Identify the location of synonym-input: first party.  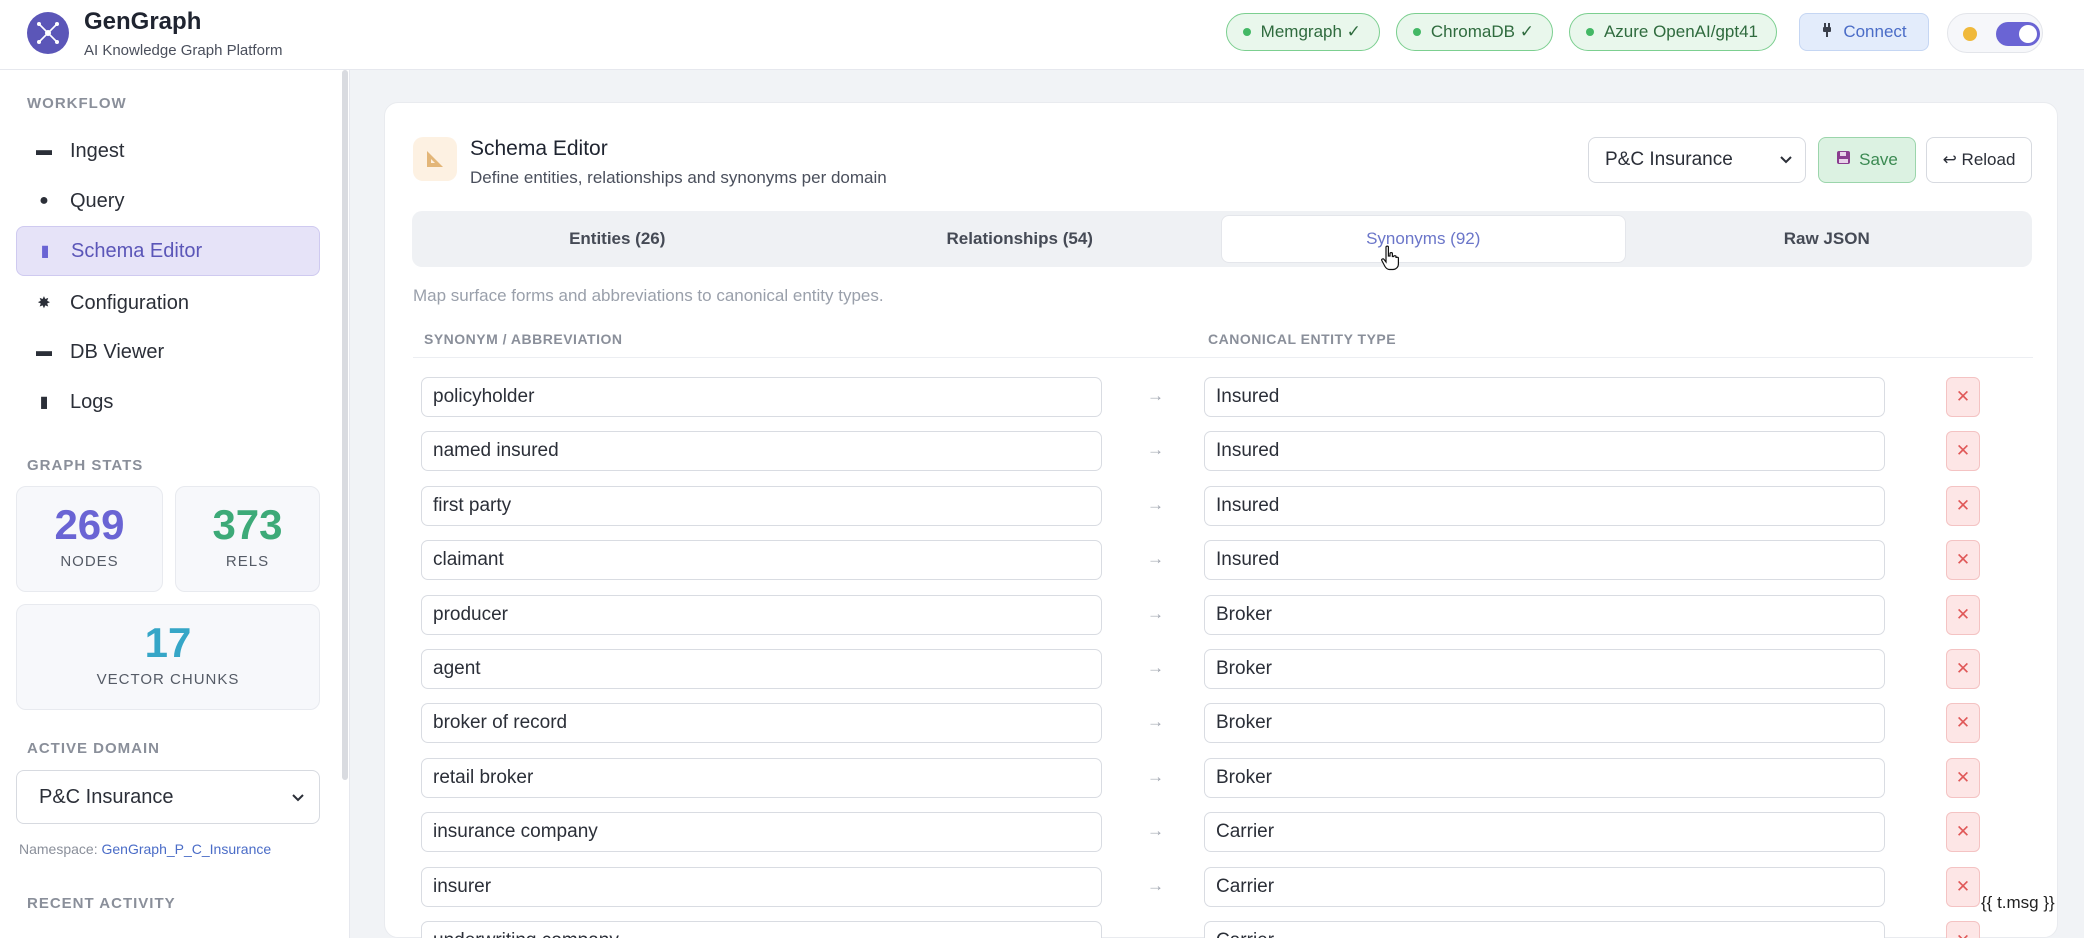
(761, 506).